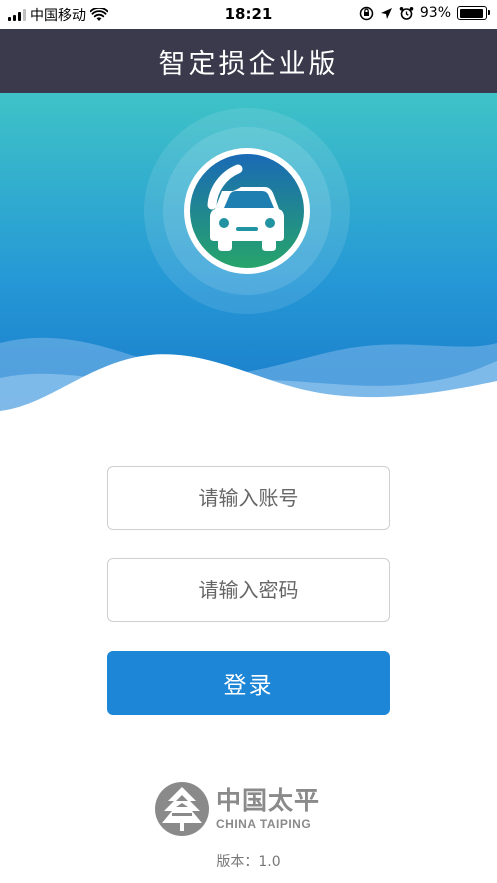  I want to click on login-button: 登录, so click(248, 683).